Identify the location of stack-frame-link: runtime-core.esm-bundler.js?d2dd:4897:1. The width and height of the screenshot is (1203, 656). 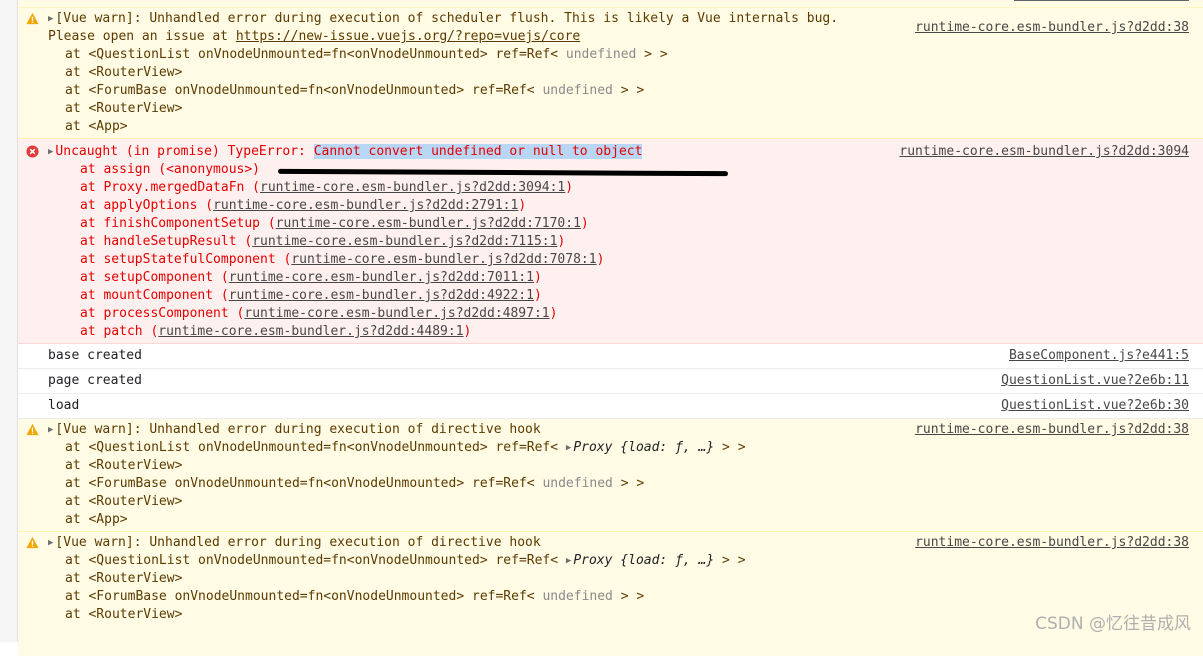
(396, 313).